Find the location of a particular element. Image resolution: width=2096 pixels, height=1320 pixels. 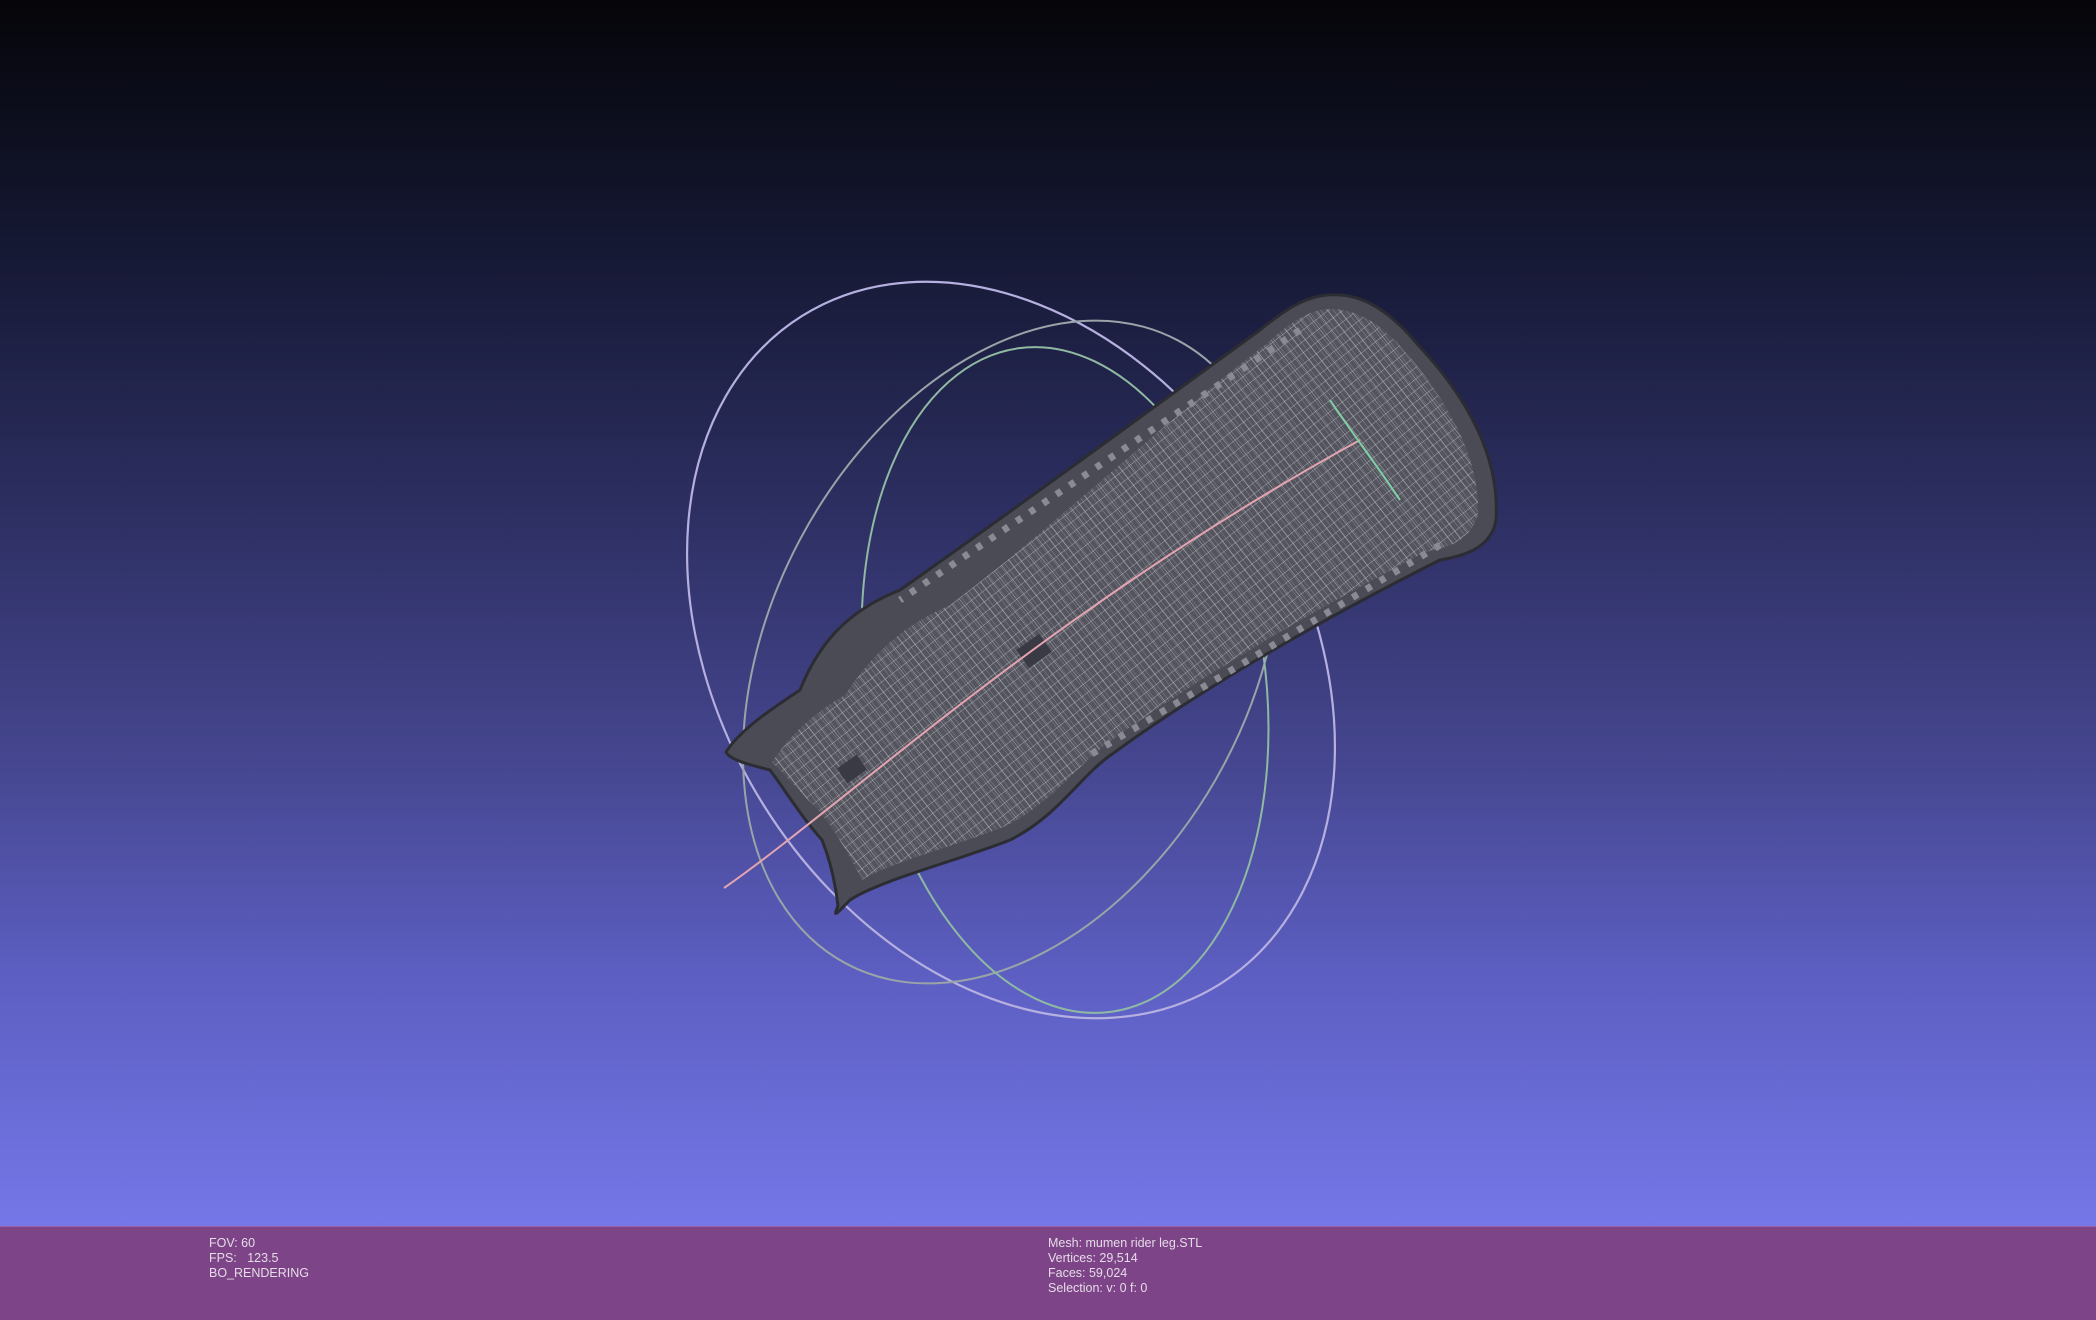

mesh-name-label: Mesh: mumen rider leg.STL is located at coordinates (1125, 1243).